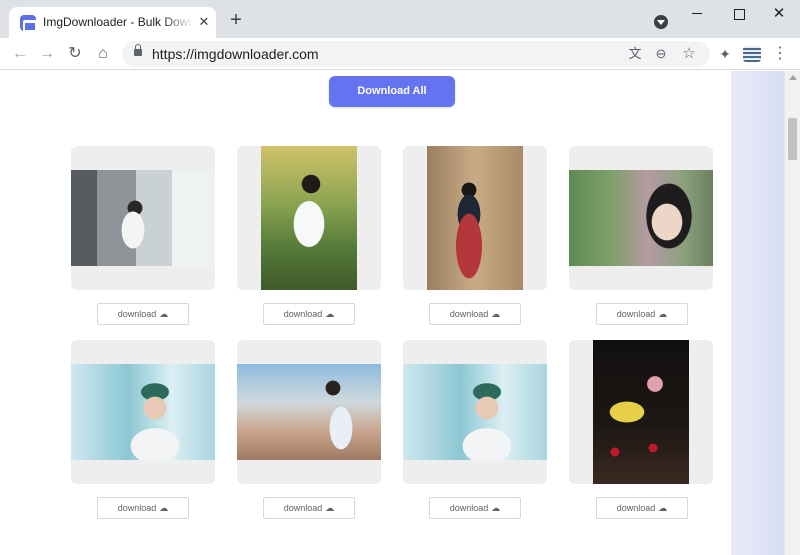 This screenshot has height=555, width=800. What do you see at coordinates (27, 248) in the screenshot?
I see `page-background-left` at bounding box center [27, 248].